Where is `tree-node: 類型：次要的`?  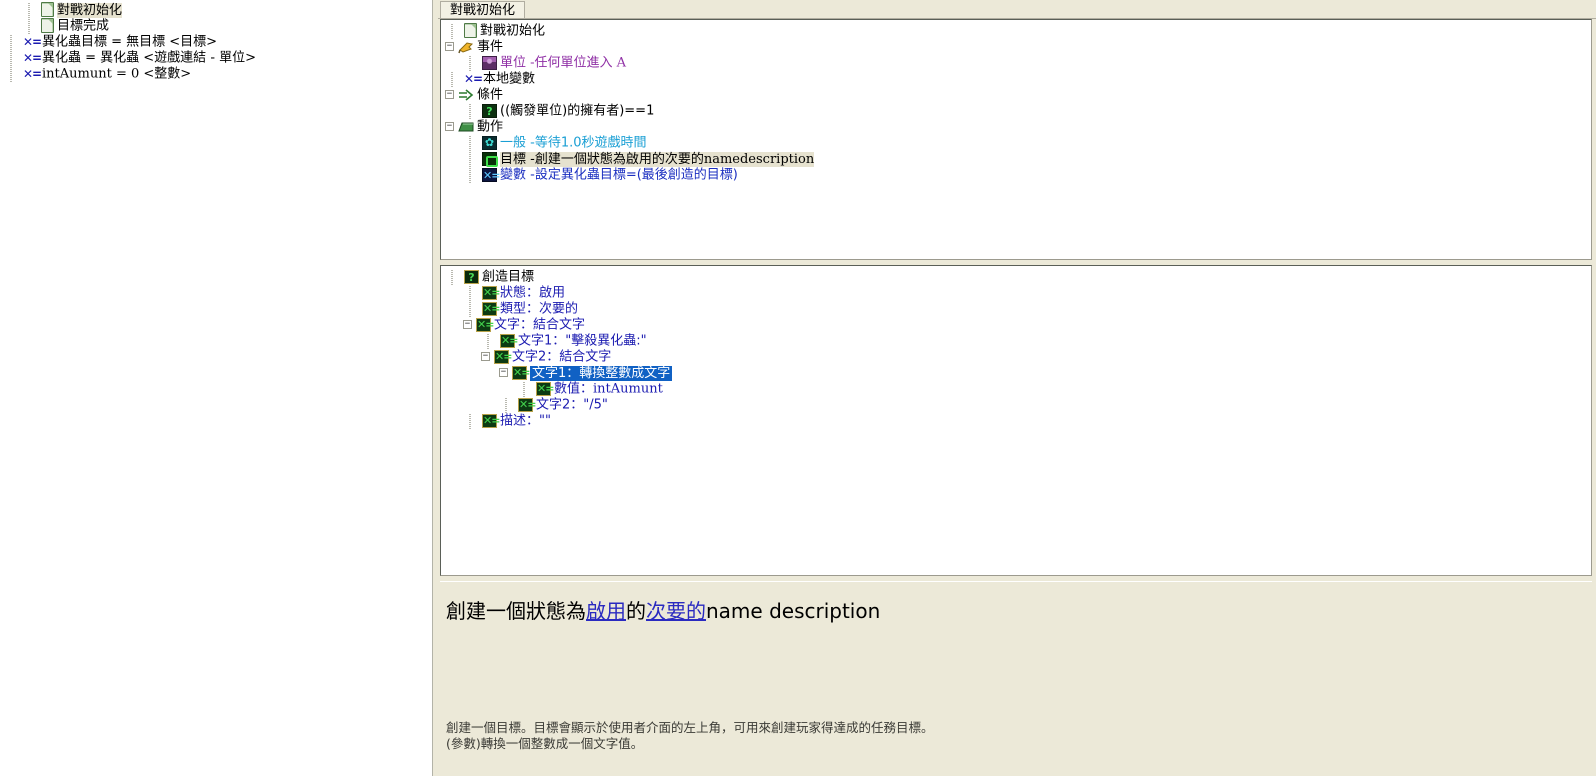 tree-node: 類型：次要的 is located at coordinates (1018, 309).